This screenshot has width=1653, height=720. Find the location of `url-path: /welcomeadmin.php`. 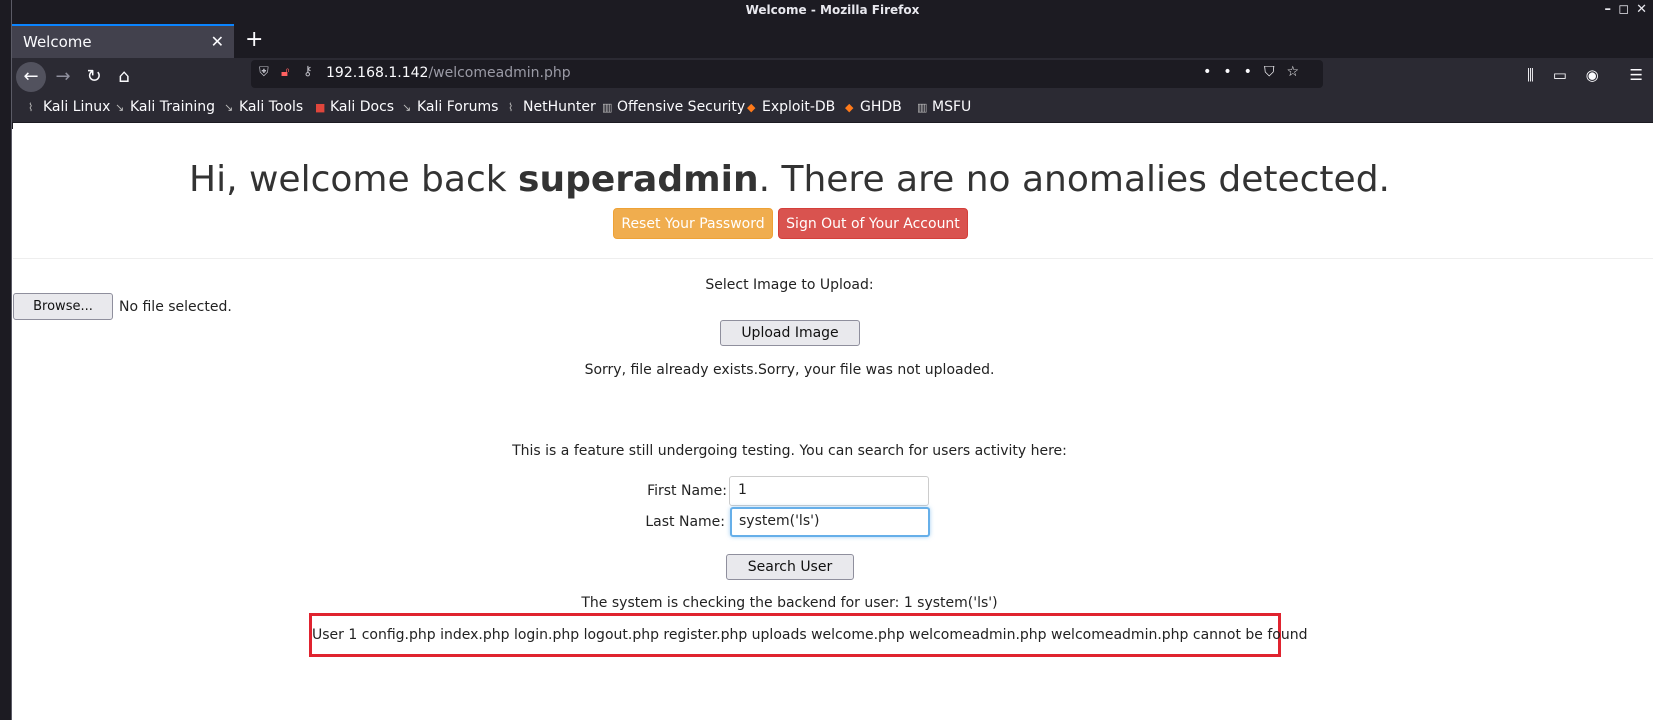

url-path: /welcomeadmin.php is located at coordinates (499, 73).